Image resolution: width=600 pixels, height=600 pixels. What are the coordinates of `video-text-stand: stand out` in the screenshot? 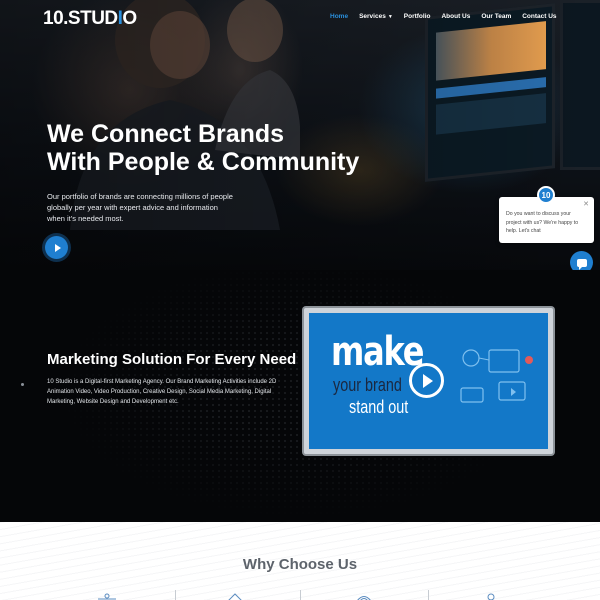 It's located at (379, 407).